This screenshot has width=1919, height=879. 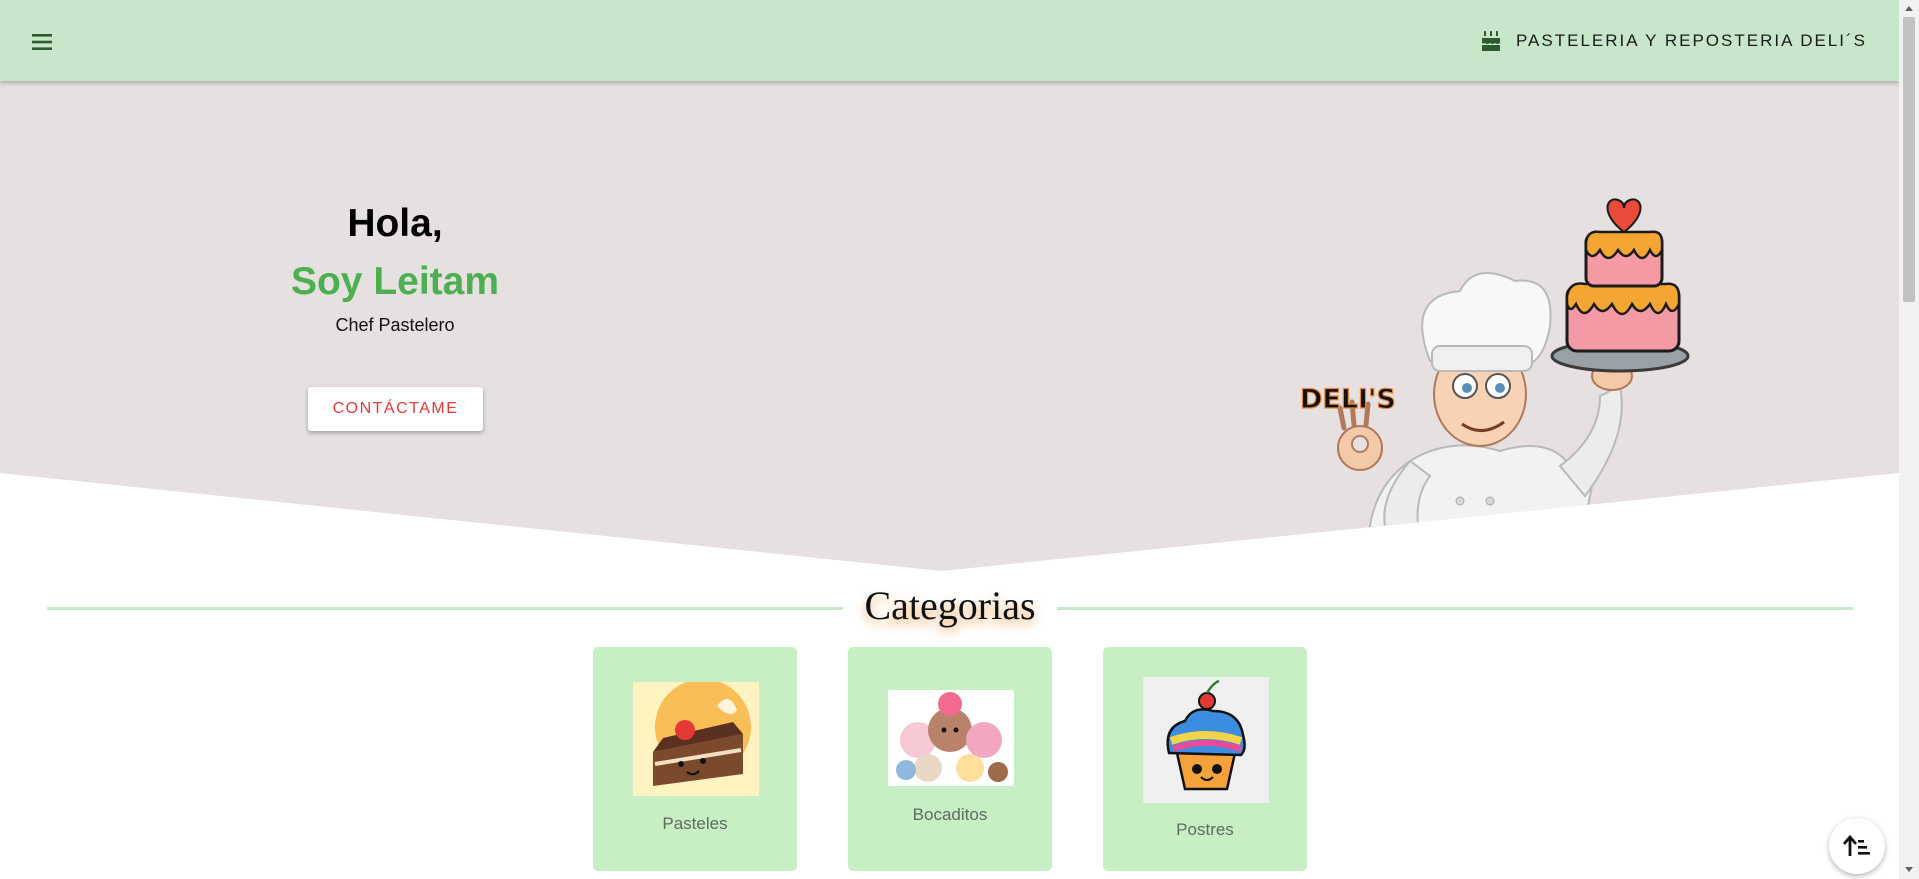 I want to click on scroll-down-arrow-icon, so click(x=1909, y=870).